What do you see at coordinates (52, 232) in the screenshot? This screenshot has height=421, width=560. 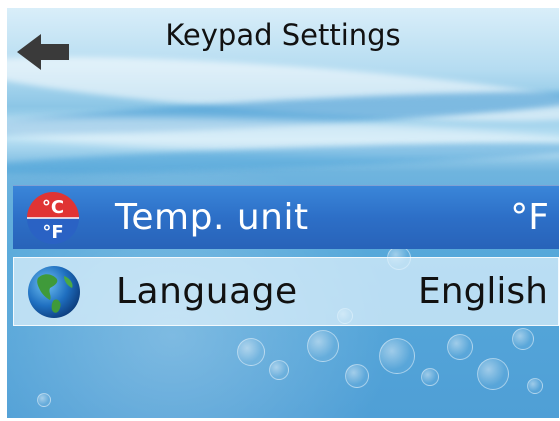 I see `fahrenheit-label: °F` at bounding box center [52, 232].